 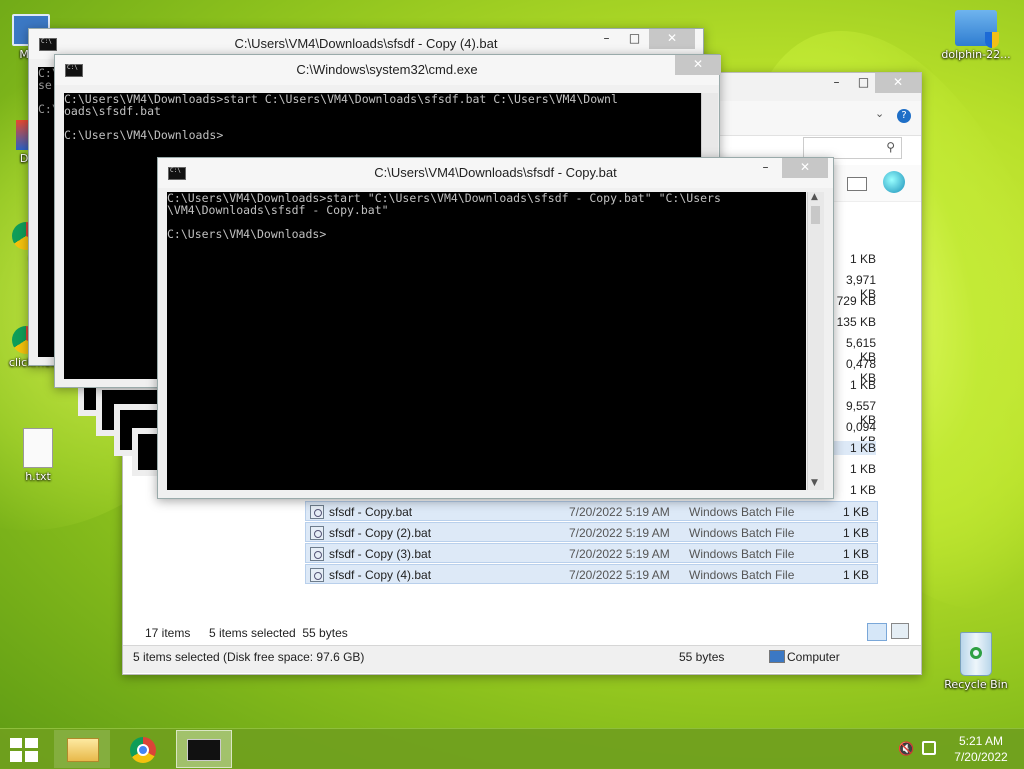 I want to click on start-button, so click(x=24, y=750).